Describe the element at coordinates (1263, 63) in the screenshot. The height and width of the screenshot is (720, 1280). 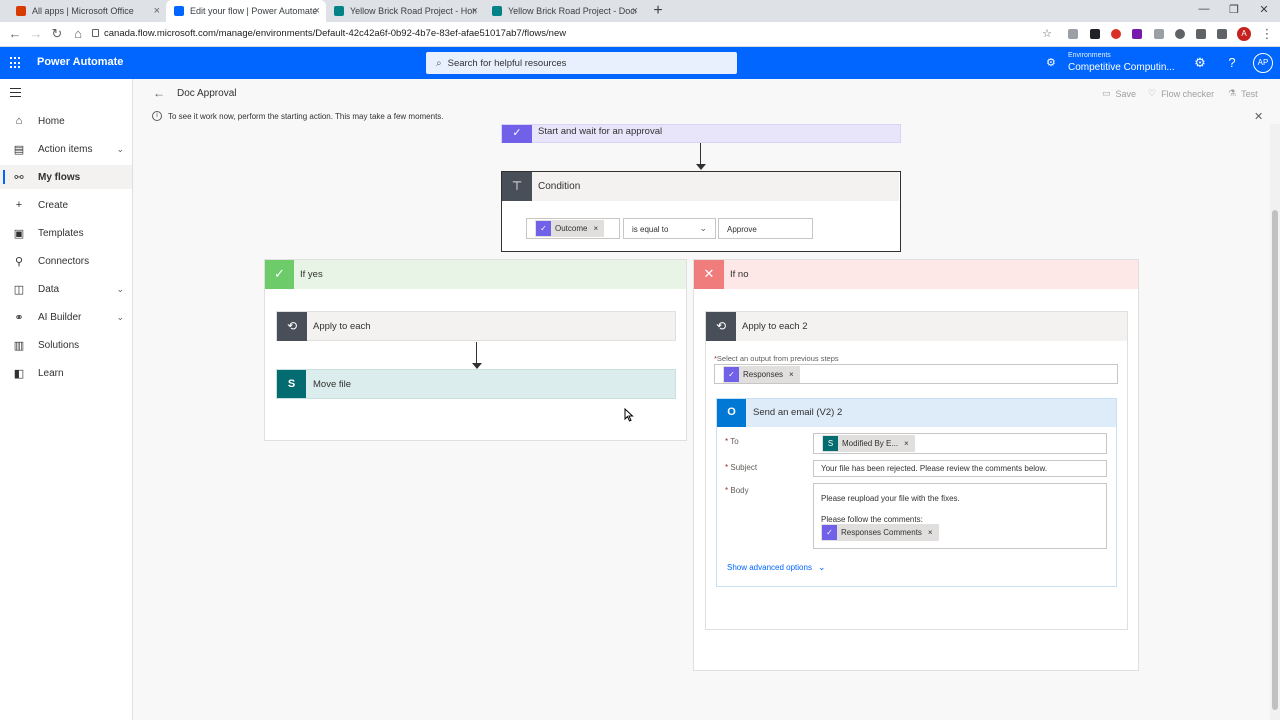
I see `user-avatar: AP` at that location.